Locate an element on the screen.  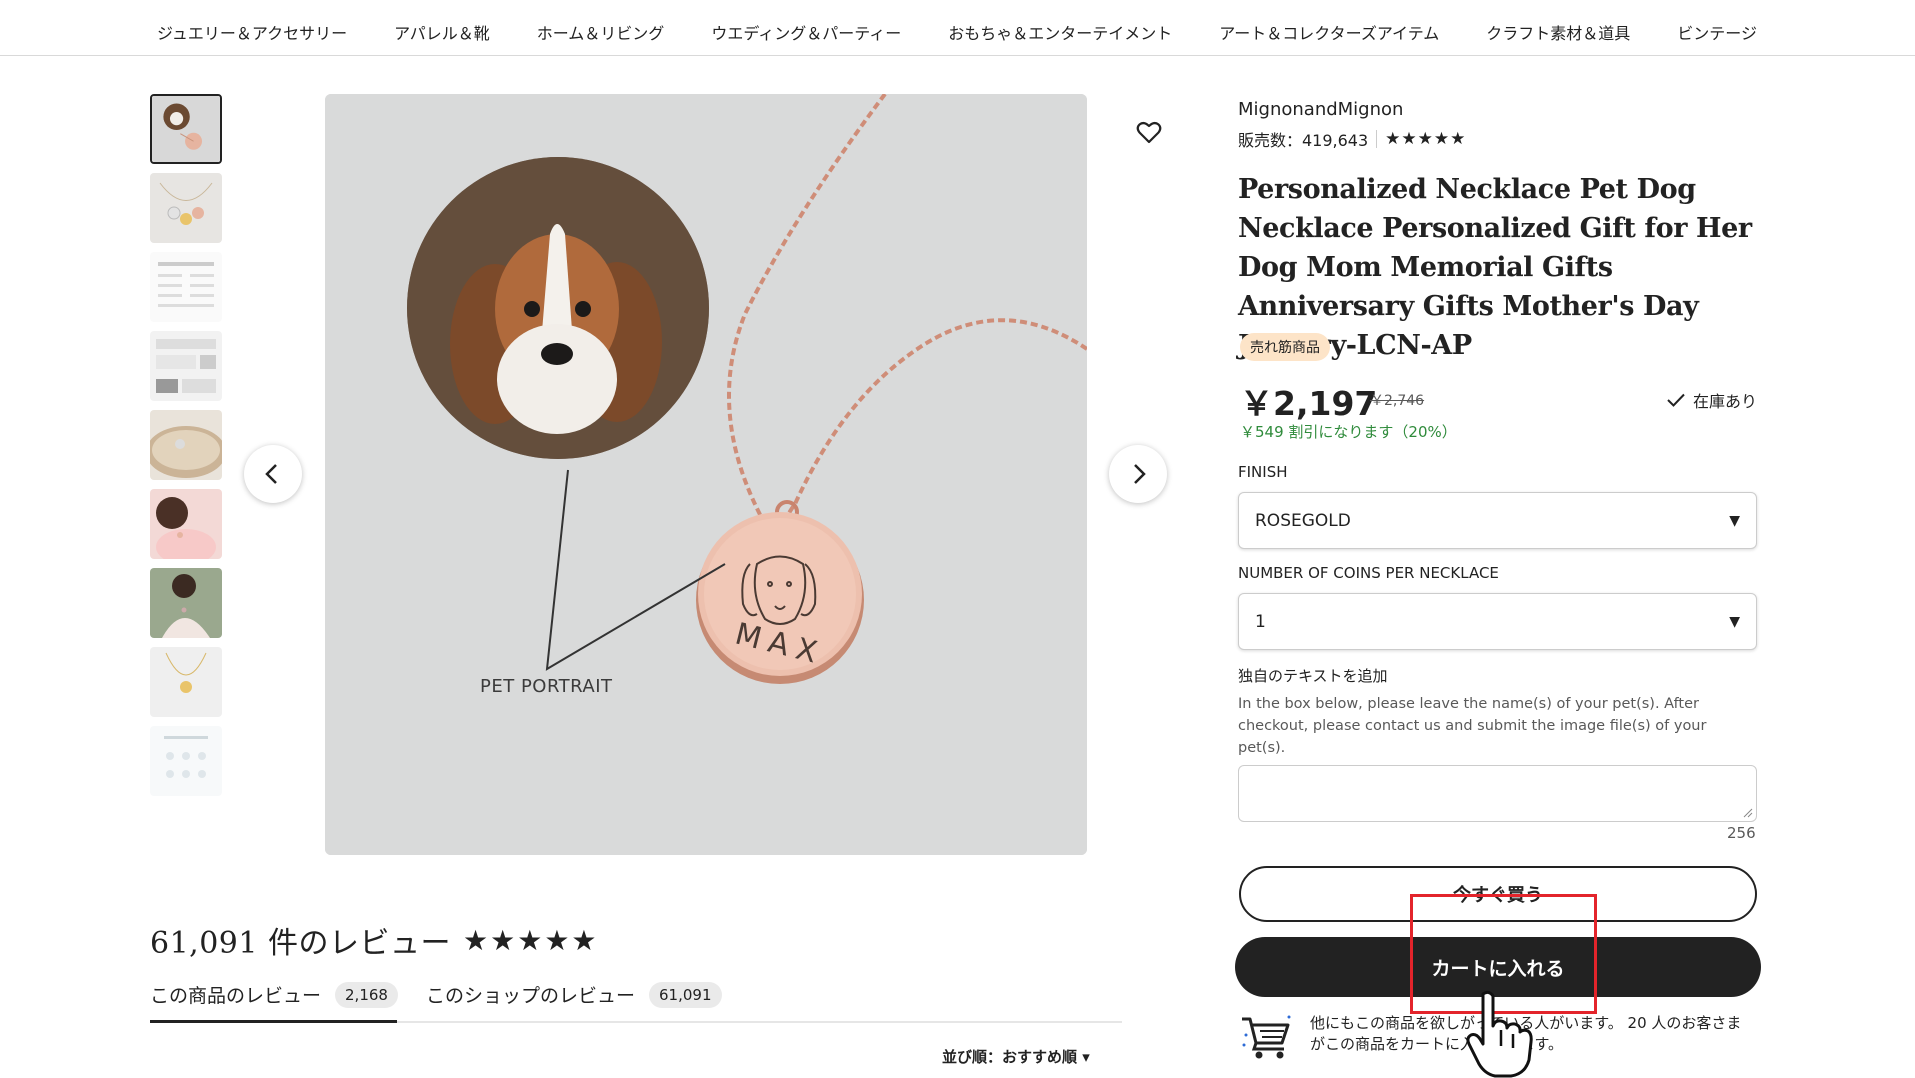
review-tabs: この商品のレビュー 2,168 このショップのレビュー 61,091 is located at coordinates (636, 999).